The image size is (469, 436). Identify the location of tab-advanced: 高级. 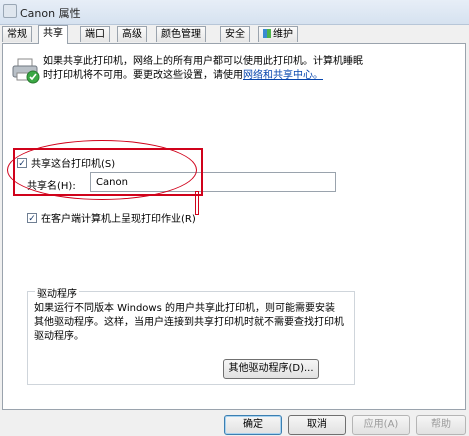
(132, 34).